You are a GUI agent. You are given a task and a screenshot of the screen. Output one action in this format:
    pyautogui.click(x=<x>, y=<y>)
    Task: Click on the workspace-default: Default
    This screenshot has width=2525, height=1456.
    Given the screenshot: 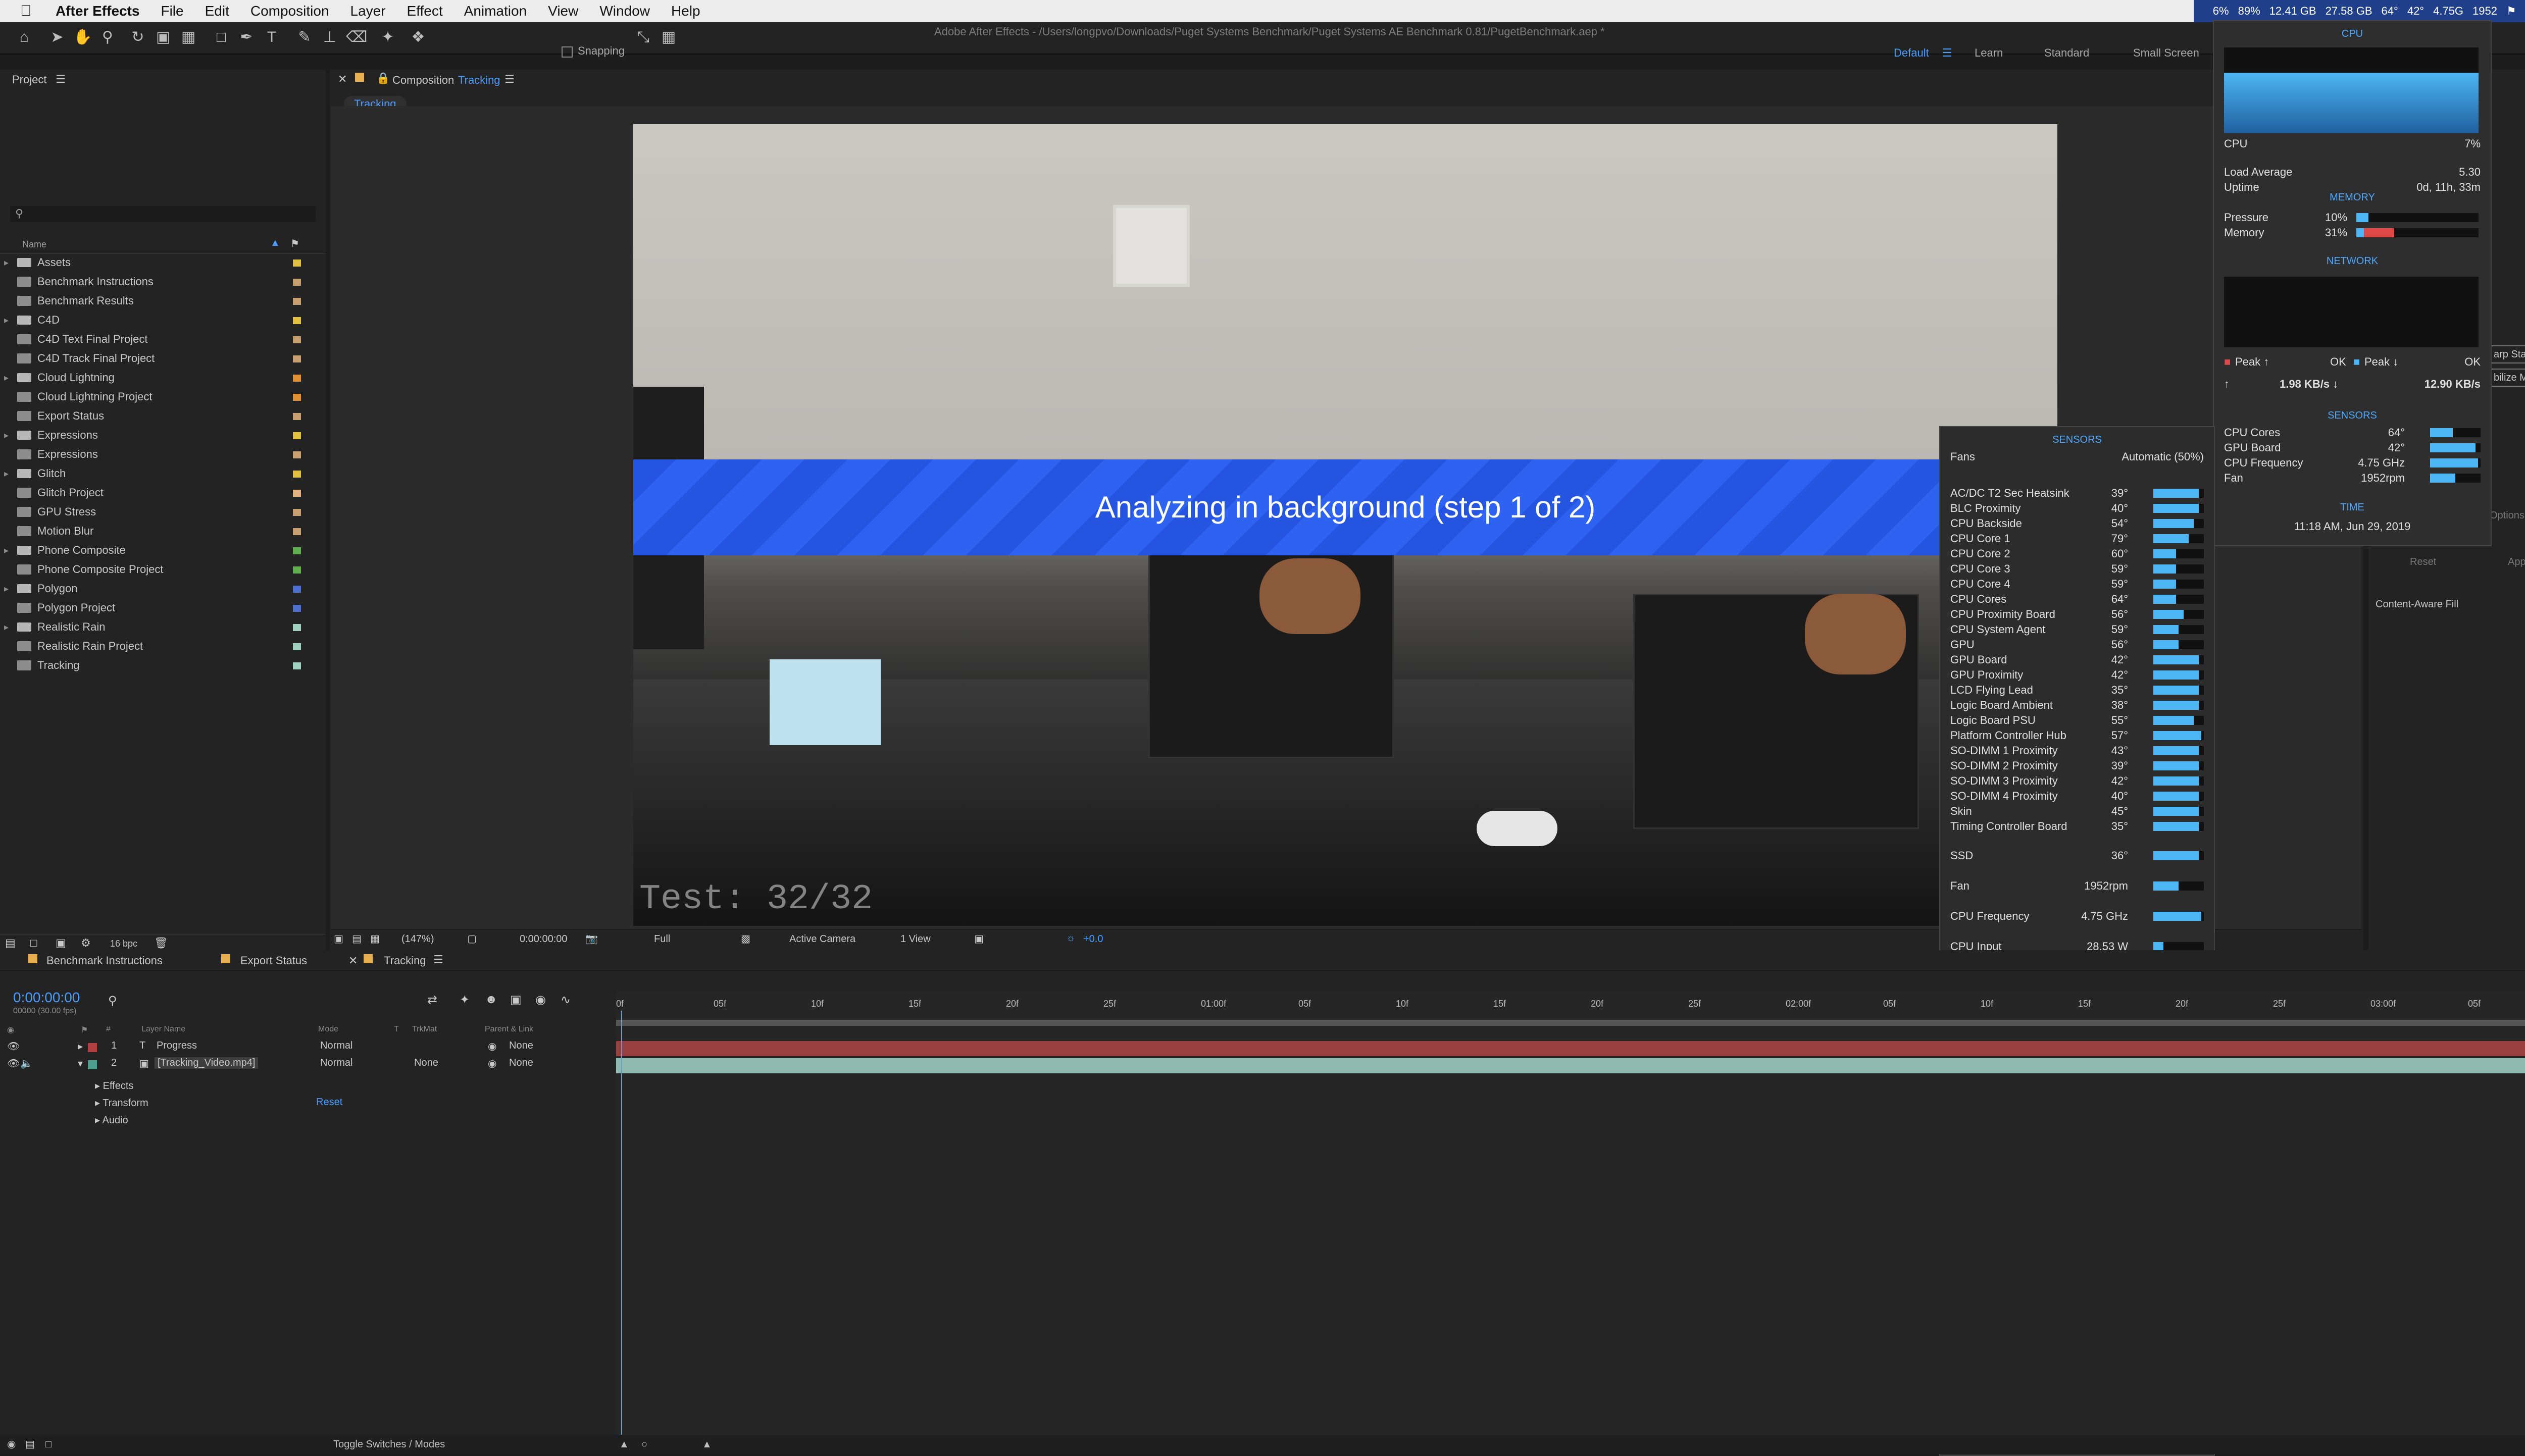 What is the action you would take?
    pyautogui.click(x=1911, y=53)
    